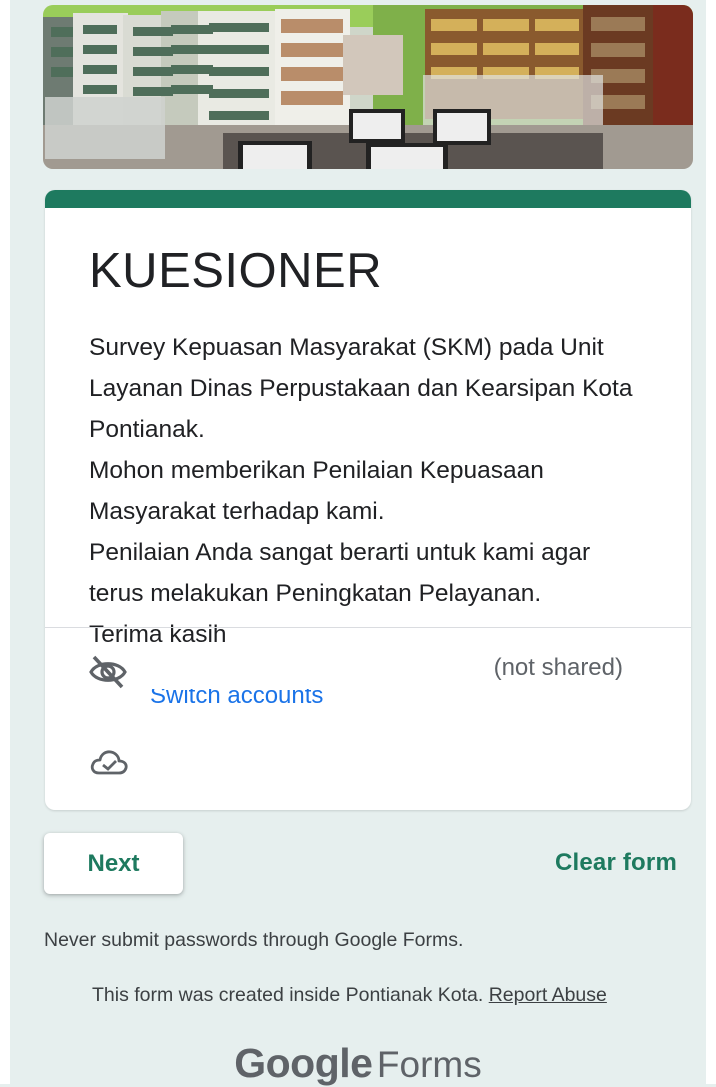 This screenshot has height=1087, width=716. I want to click on account-status: (not shared), so click(558, 667).